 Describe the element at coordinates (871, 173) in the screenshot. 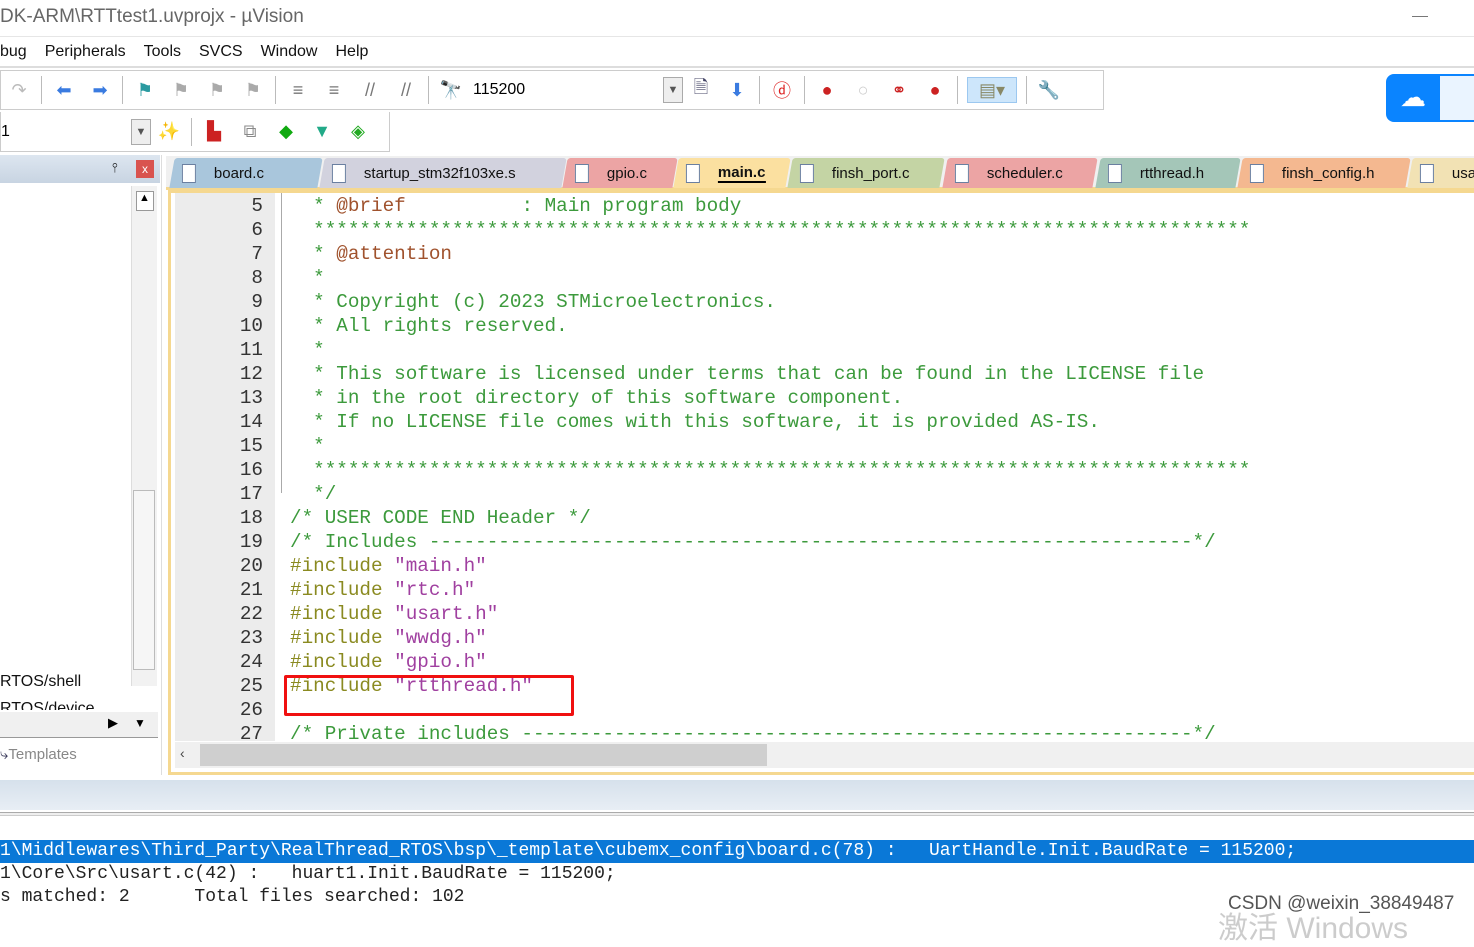

I see `tab-label: finsh_port.c` at that location.